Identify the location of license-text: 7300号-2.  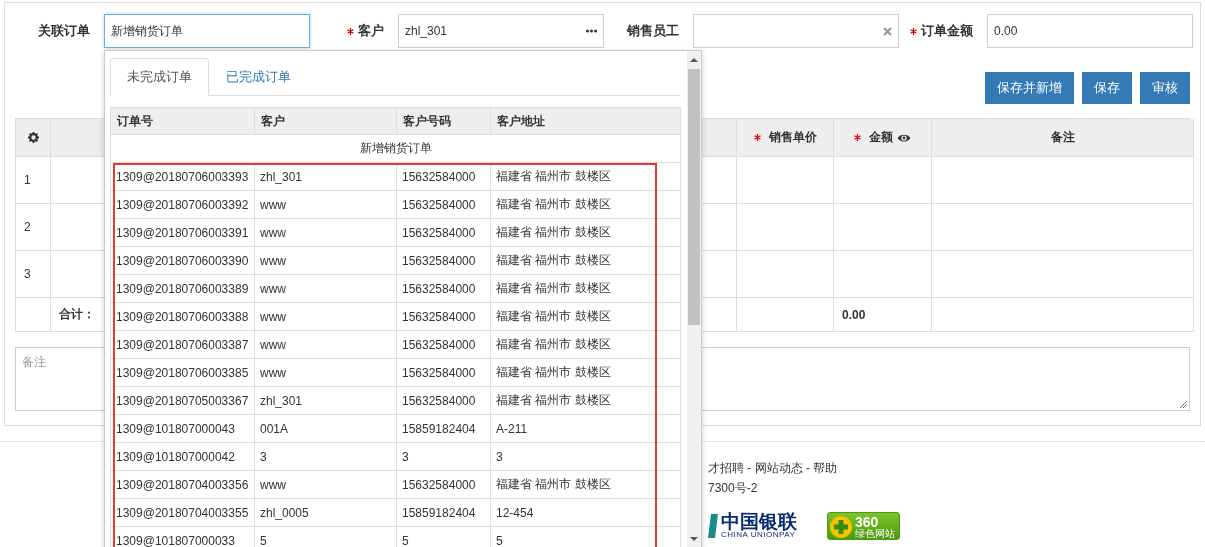
(733, 488).